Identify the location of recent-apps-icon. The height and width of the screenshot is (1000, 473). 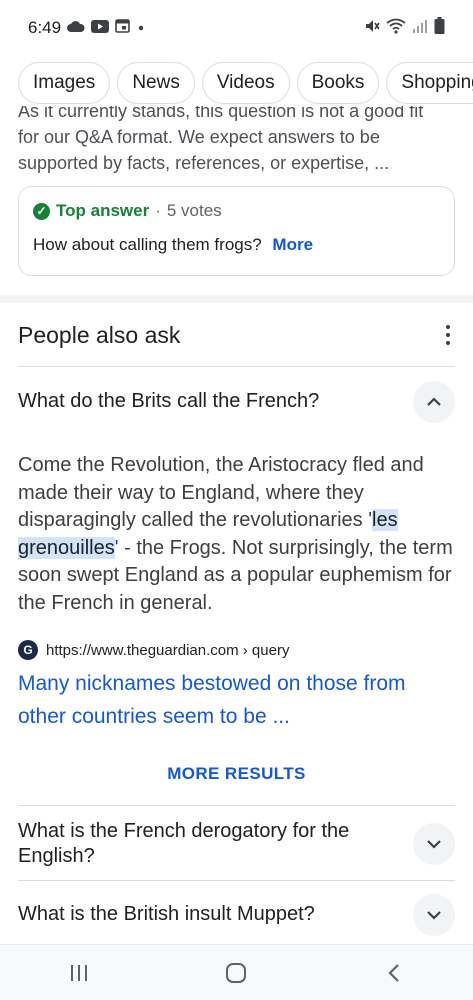
(79, 973).